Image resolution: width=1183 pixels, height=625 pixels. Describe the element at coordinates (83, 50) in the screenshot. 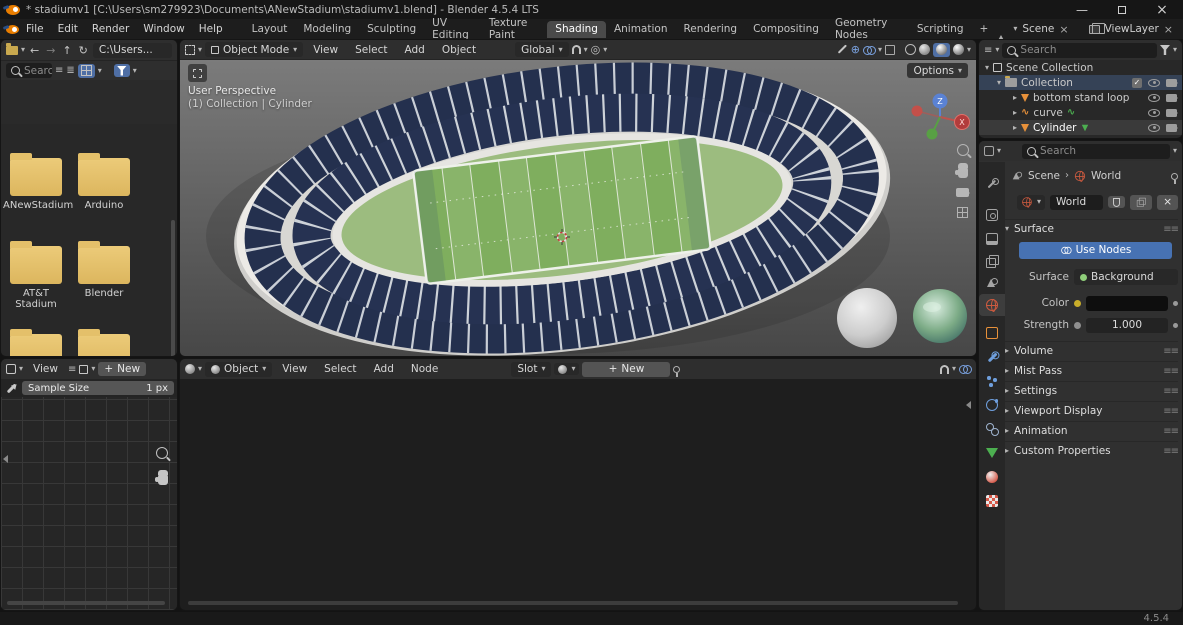

I see `refresh-button: ↻` at that location.